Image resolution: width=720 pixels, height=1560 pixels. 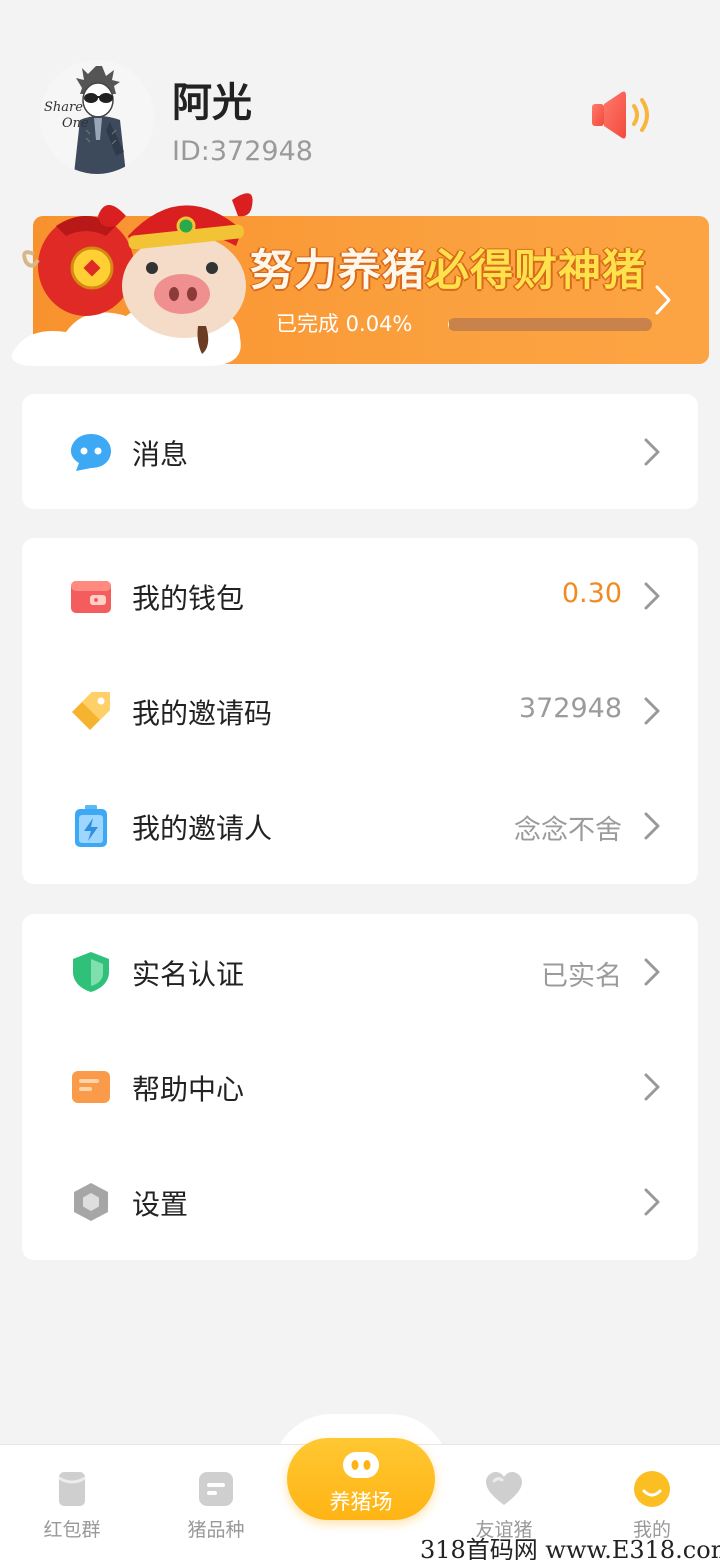 I want to click on wallet-balance: 0.30, so click(x=591, y=593).